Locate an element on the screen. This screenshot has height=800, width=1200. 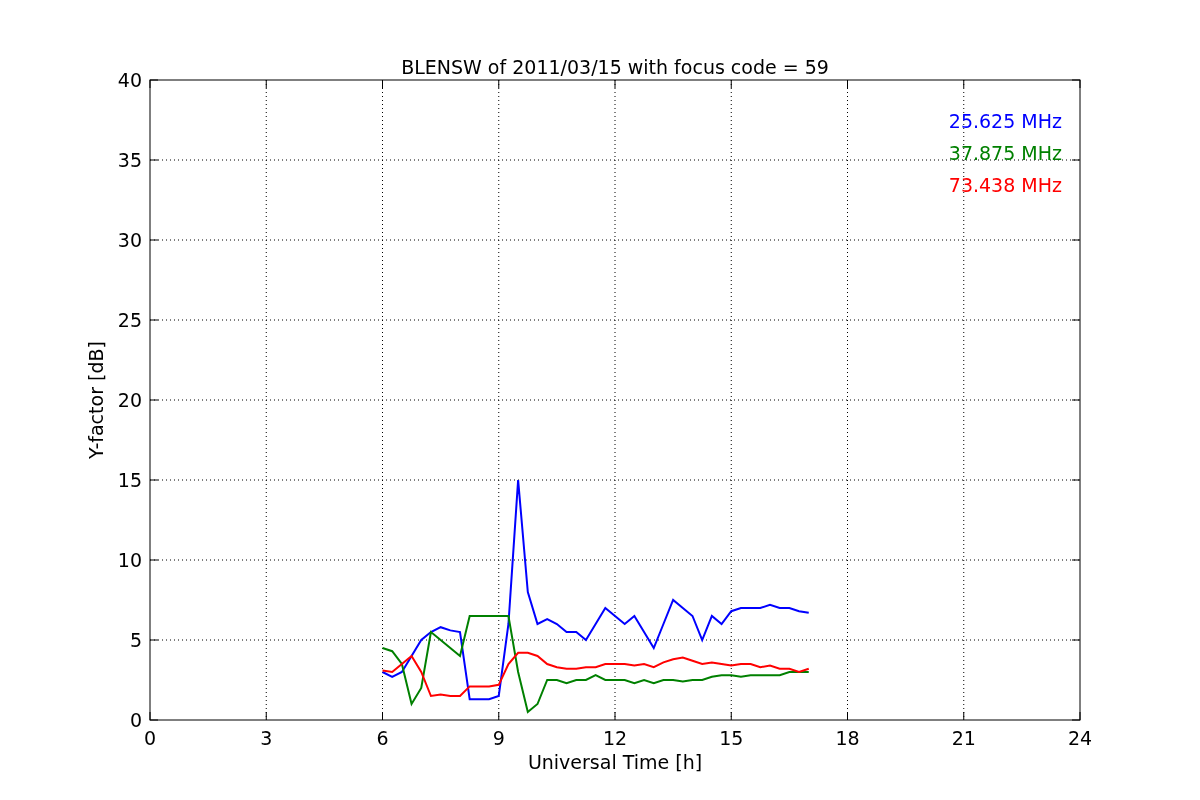
y-axis-label: Y-factor [dB] is located at coordinates (96, 400).